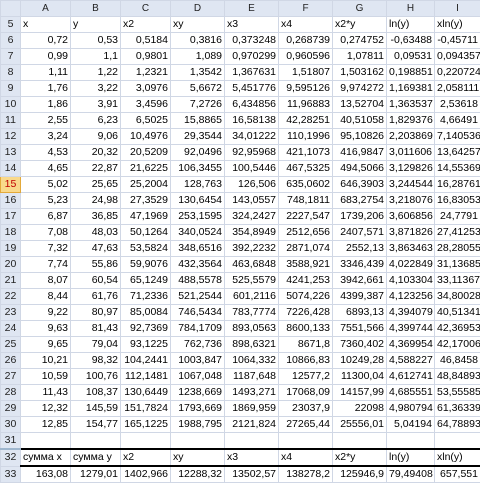  Describe the element at coordinates (457, 137) in the screenshot. I see `cell: 7,140536` at that location.